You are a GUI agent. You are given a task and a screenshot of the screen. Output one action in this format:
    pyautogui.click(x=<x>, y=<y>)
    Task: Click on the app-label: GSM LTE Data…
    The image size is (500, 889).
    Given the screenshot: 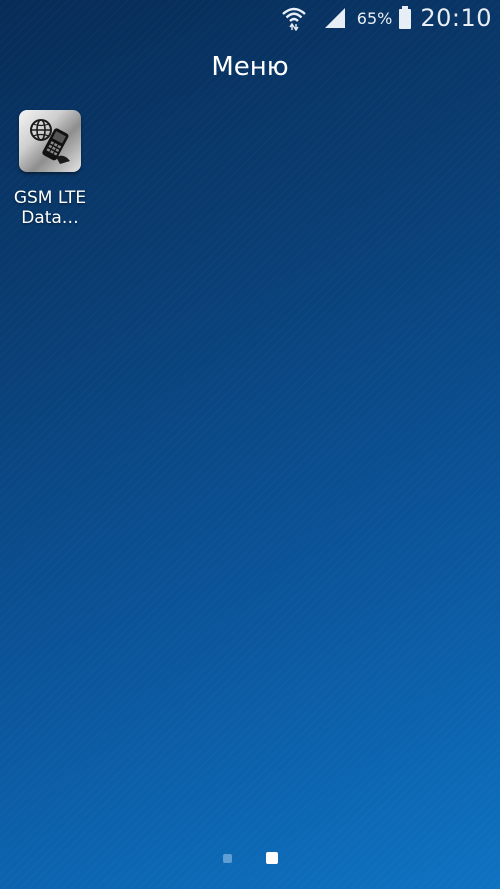 What is the action you would take?
    pyautogui.click(x=50, y=208)
    